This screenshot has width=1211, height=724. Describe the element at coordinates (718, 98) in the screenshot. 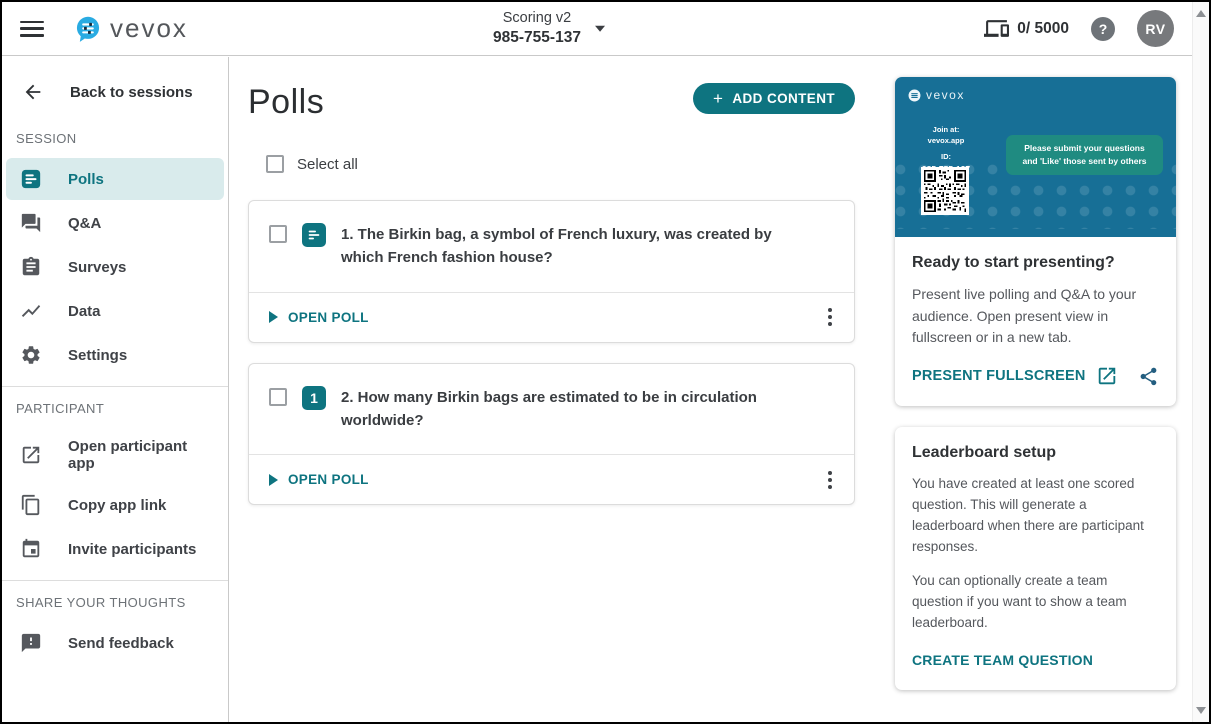

I see `plus-icon: +` at that location.